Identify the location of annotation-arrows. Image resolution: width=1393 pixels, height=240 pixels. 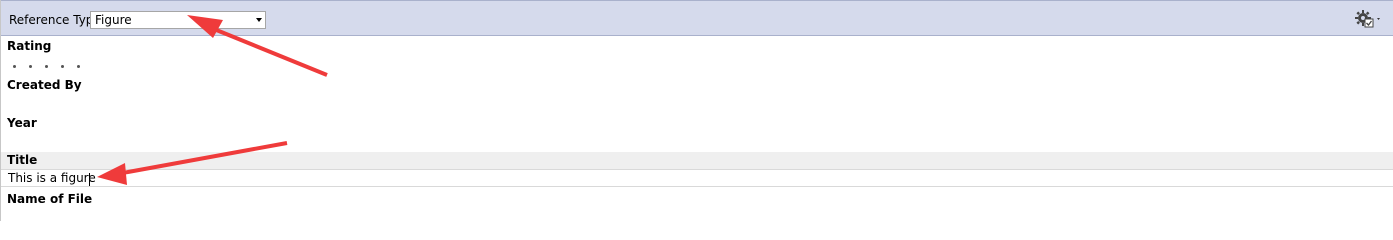
(212, 100).